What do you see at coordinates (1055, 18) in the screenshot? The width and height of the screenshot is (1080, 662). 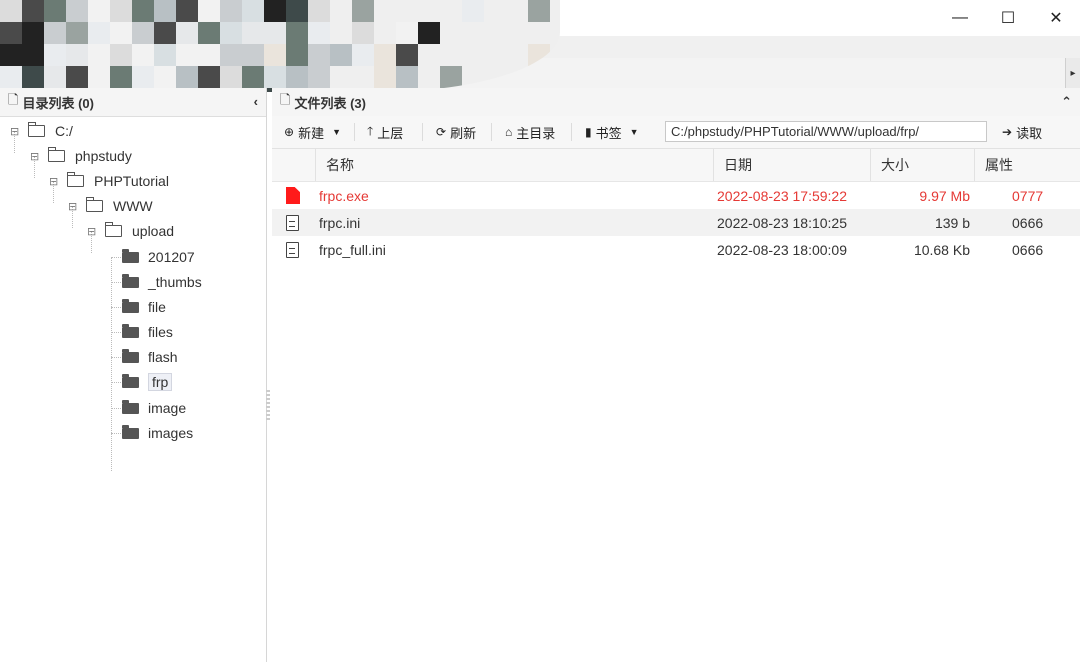 I see `close-button: ✕` at bounding box center [1055, 18].